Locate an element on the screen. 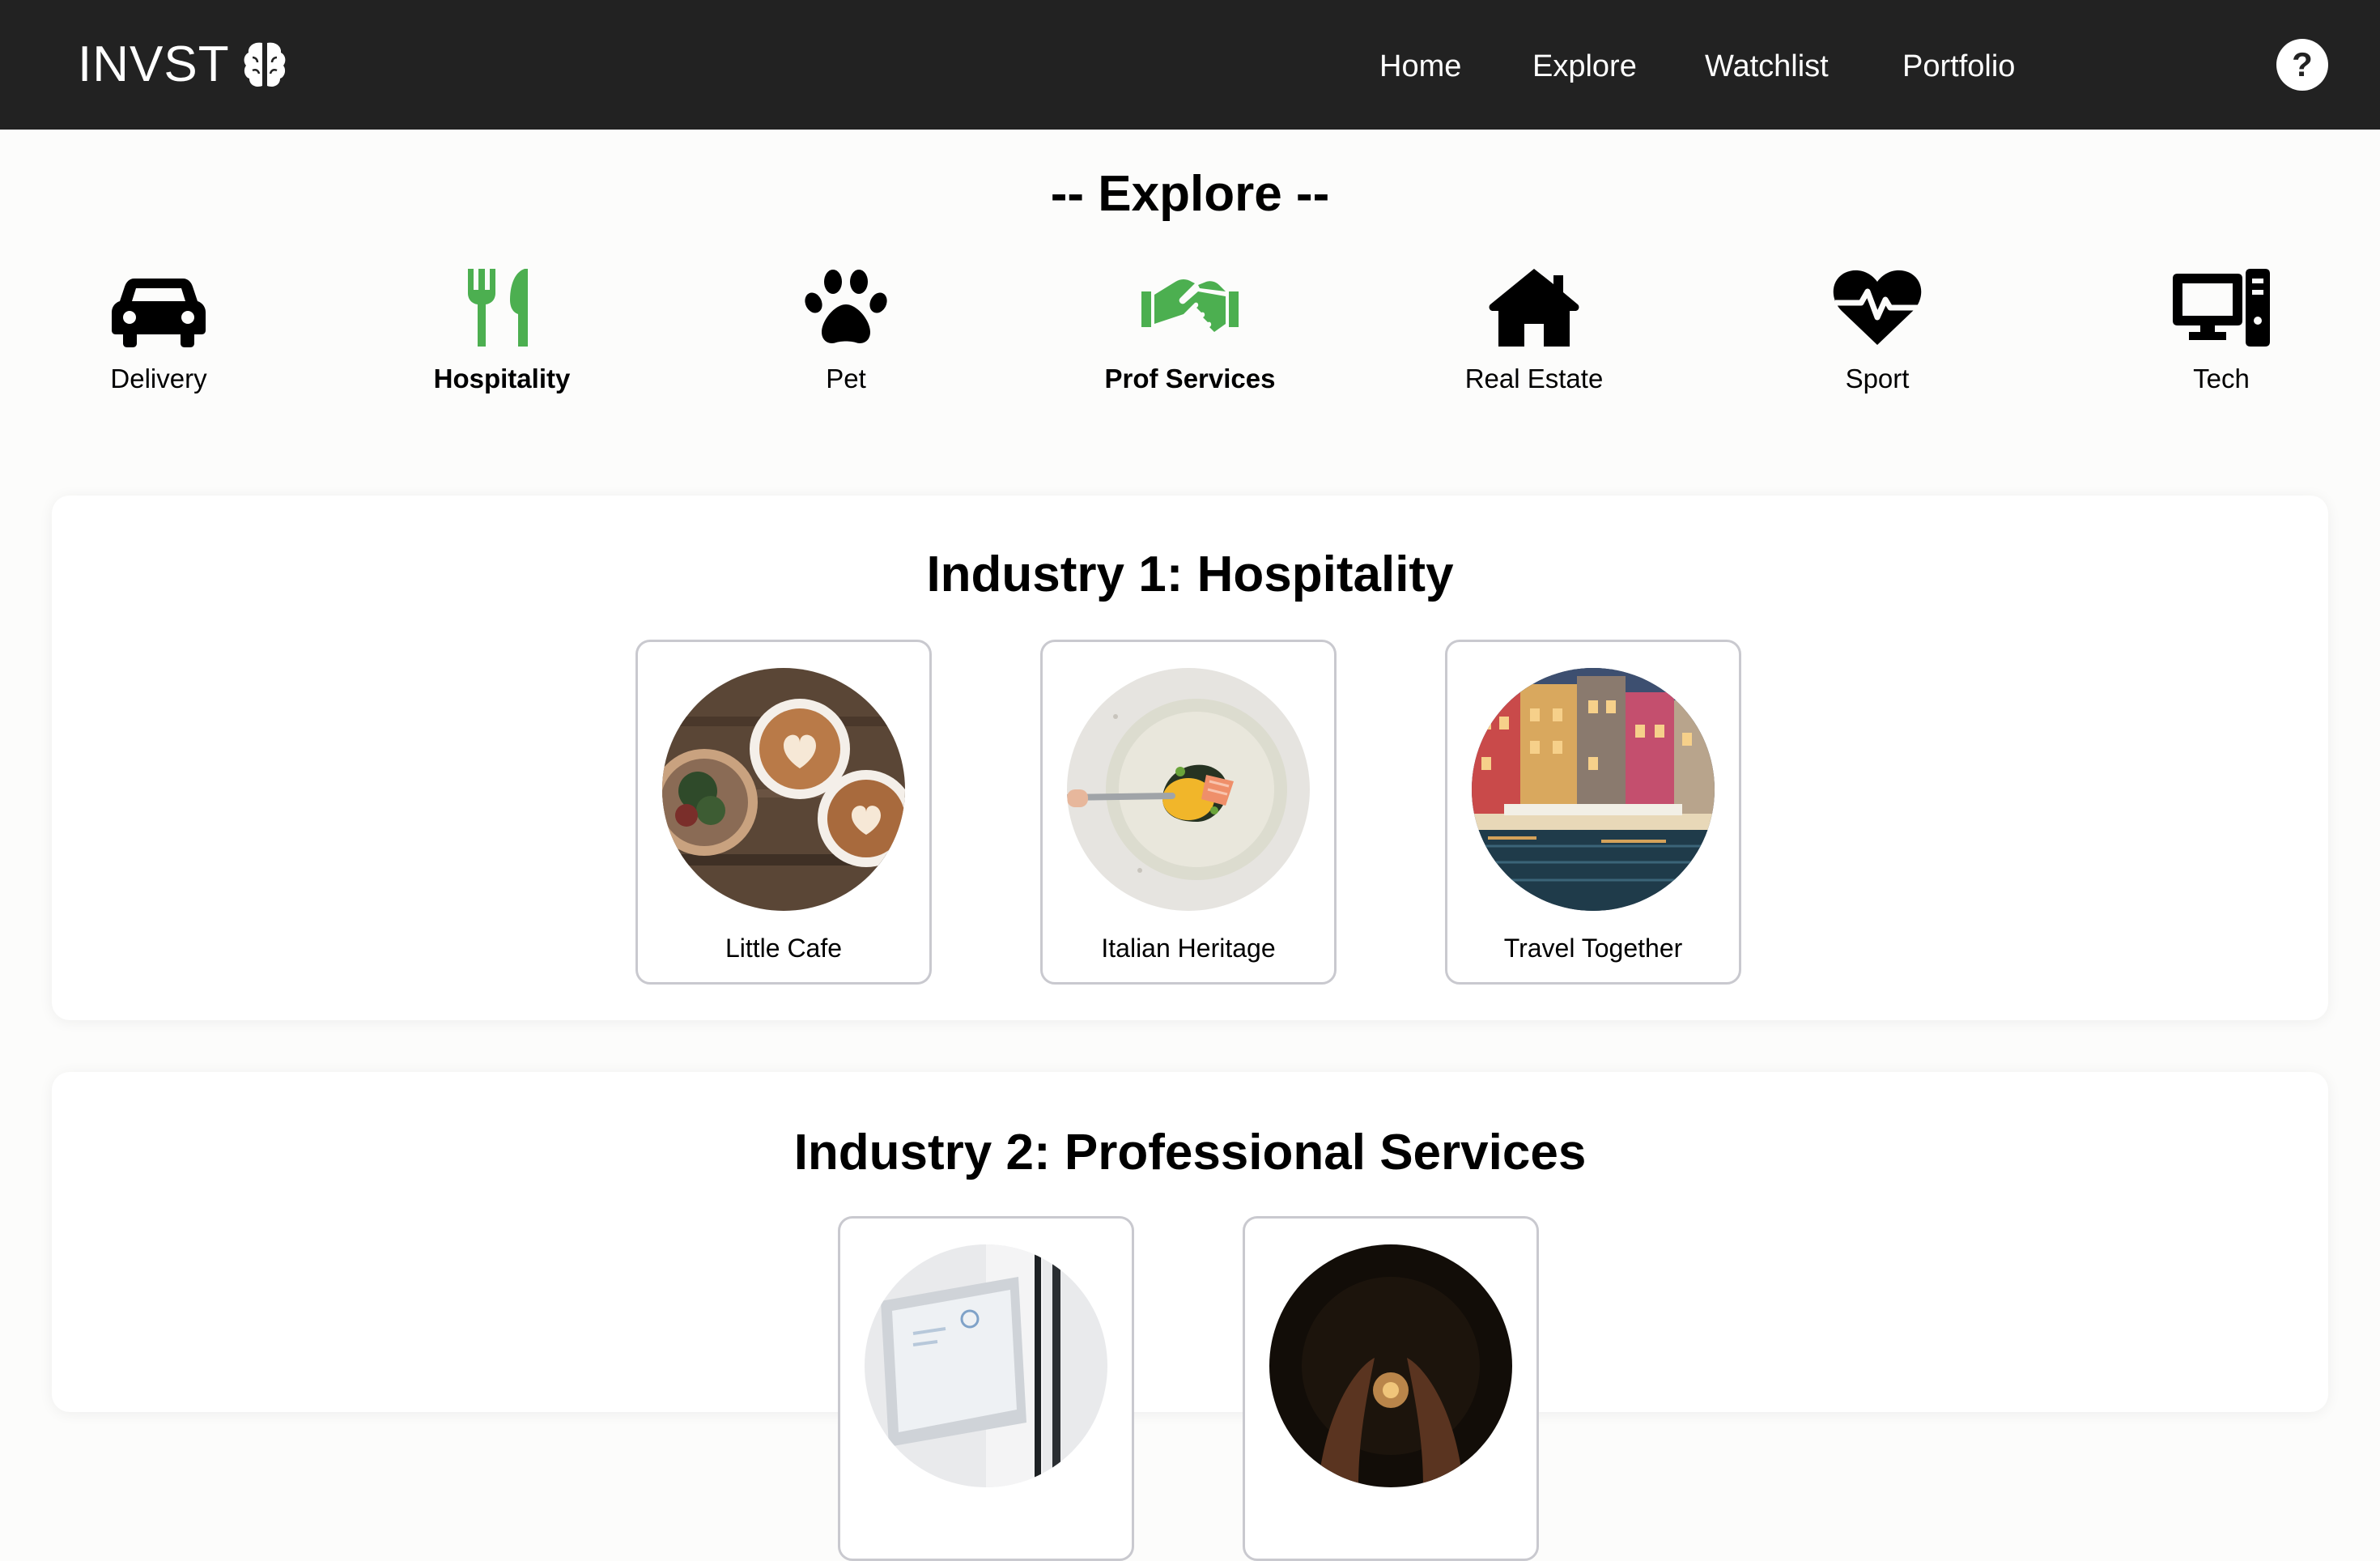 This screenshot has height=1561, width=2380. industry-title: Industry 1: Hospitality is located at coordinates (1190, 574).